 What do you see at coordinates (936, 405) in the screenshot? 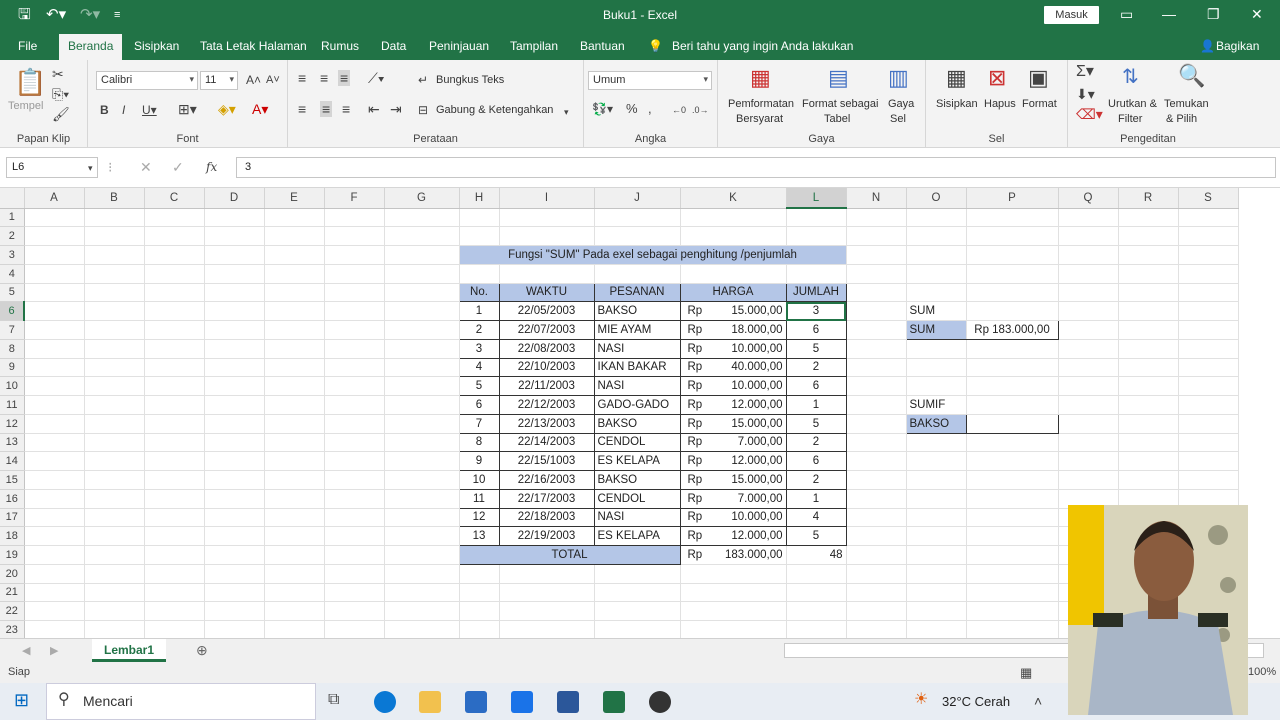
I see `sumif-label: SUMIF` at bounding box center [936, 405].